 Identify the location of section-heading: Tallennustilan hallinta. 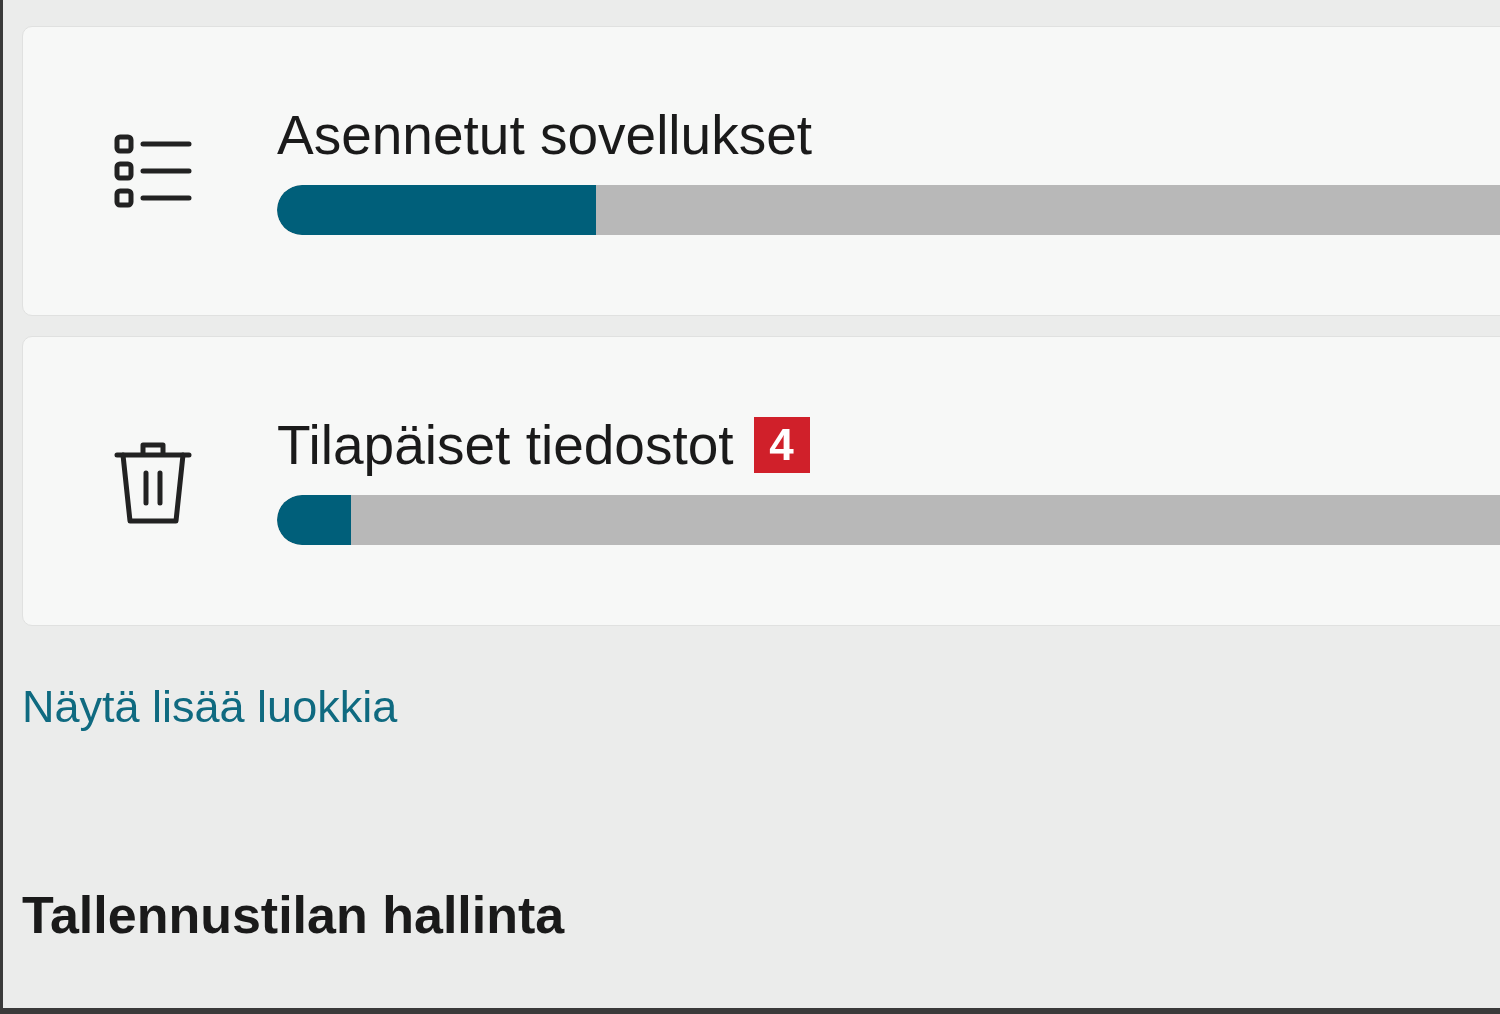
(293, 915).